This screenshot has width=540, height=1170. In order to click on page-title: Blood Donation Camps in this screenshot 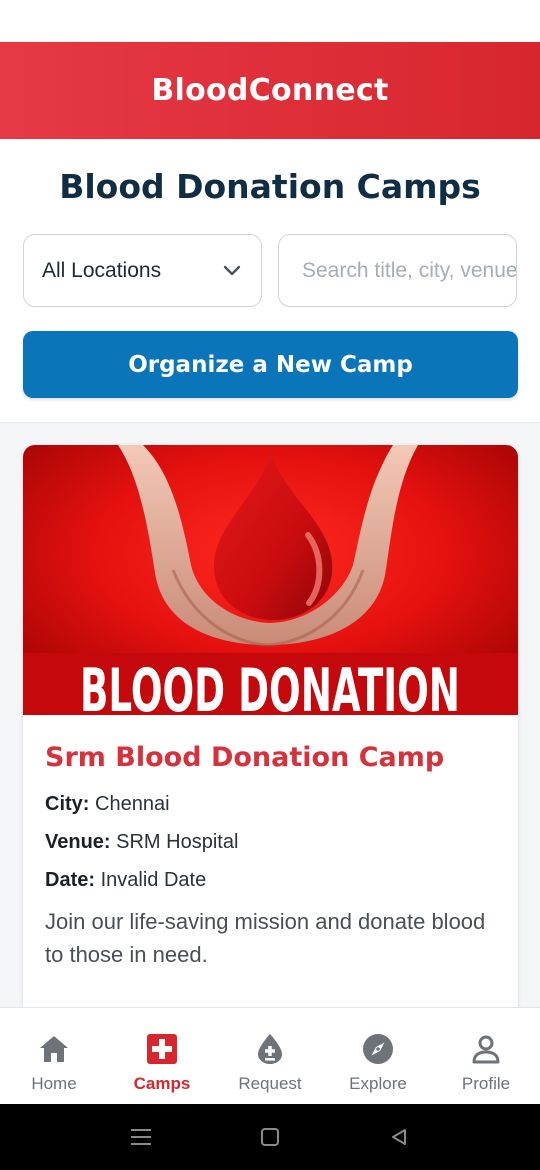, I will do `click(270, 186)`.